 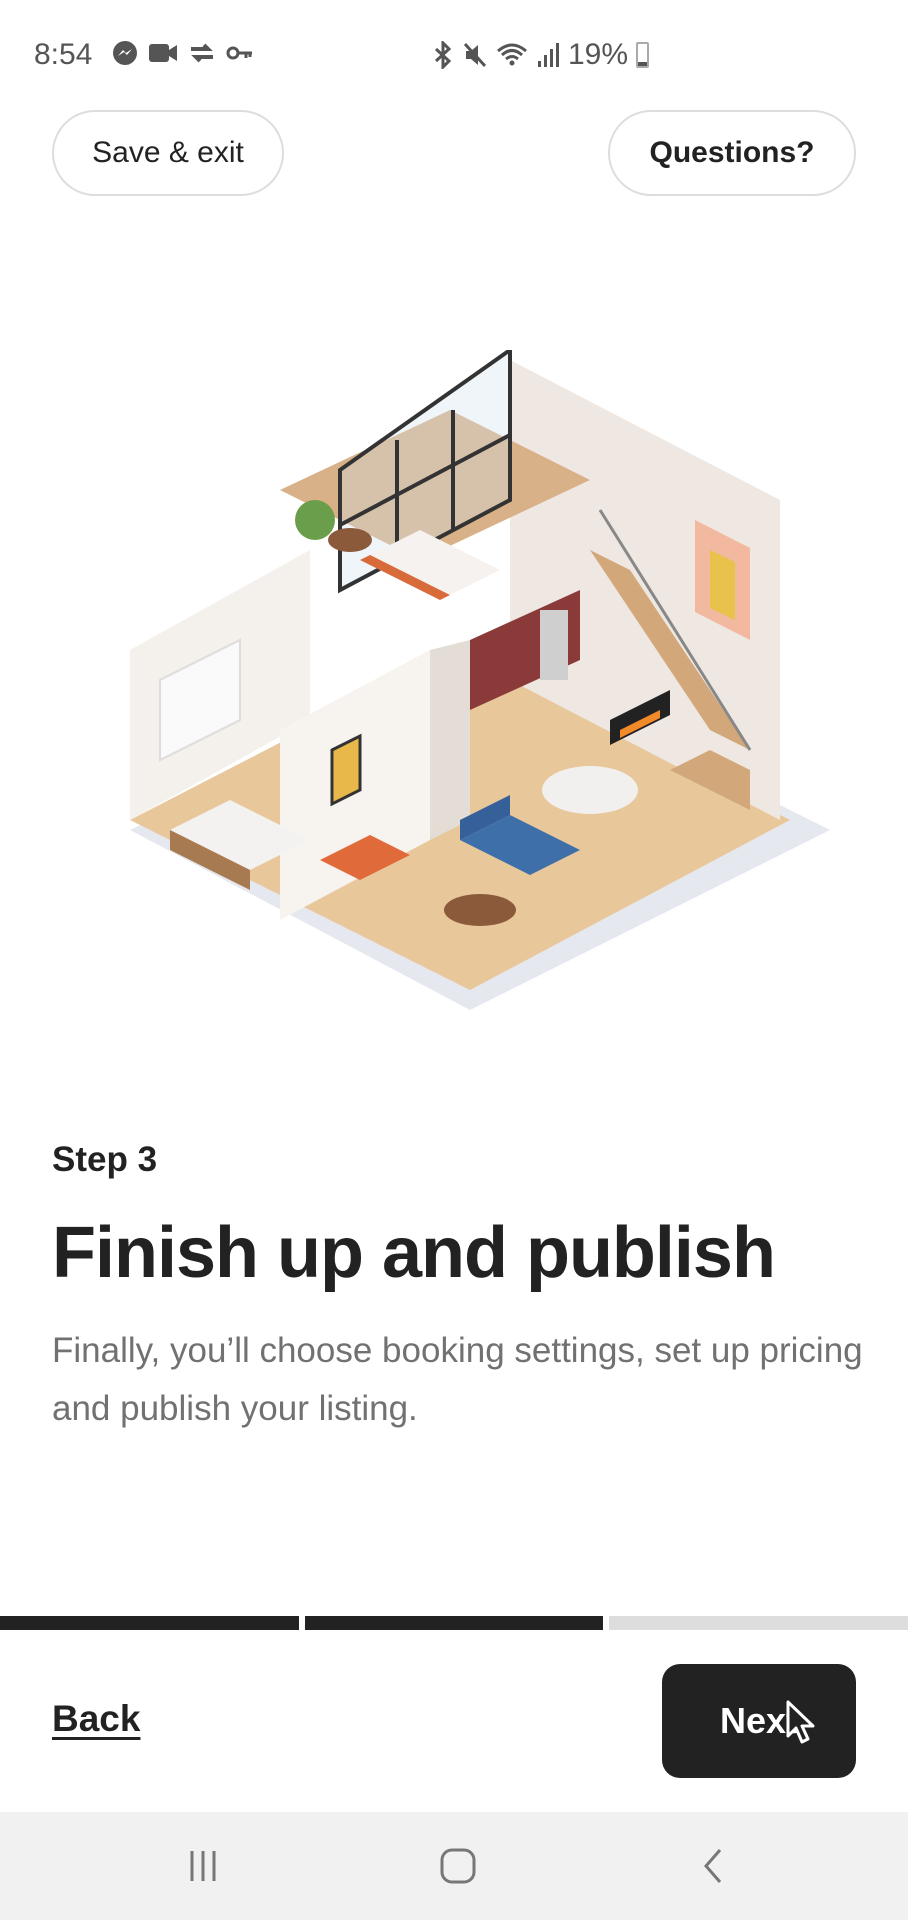 What do you see at coordinates (643, 63) in the screenshot?
I see `battery-fill` at bounding box center [643, 63].